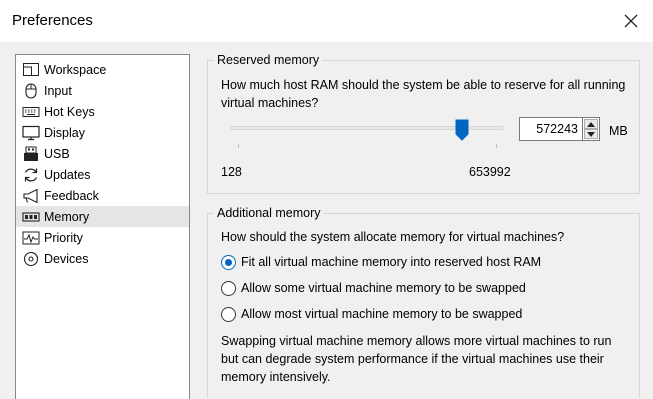 The height and width of the screenshot is (399, 653). Describe the element at coordinates (31, 112) in the screenshot. I see `keyboard-icon` at that location.